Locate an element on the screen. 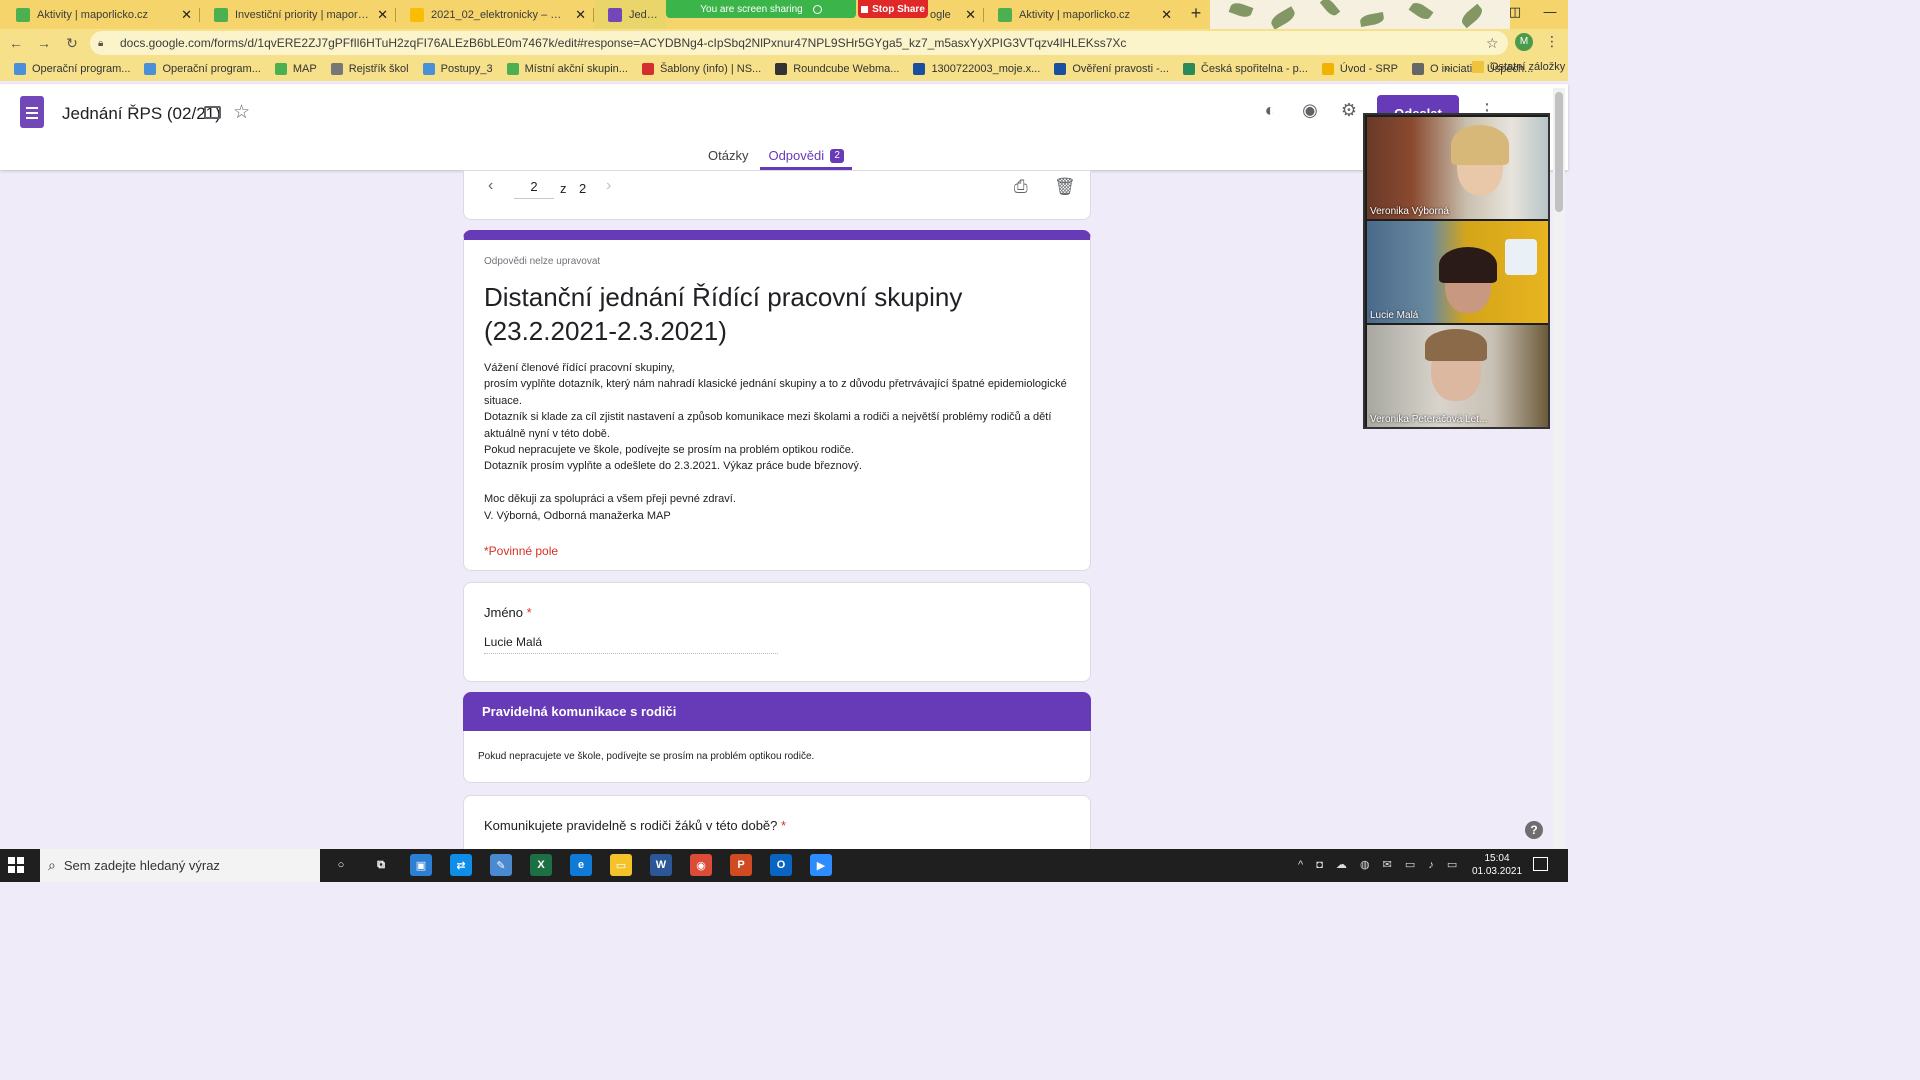 Image resolution: width=1920 pixels, height=1080 pixels. paint-icon: ✎ is located at coordinates (501, 865).